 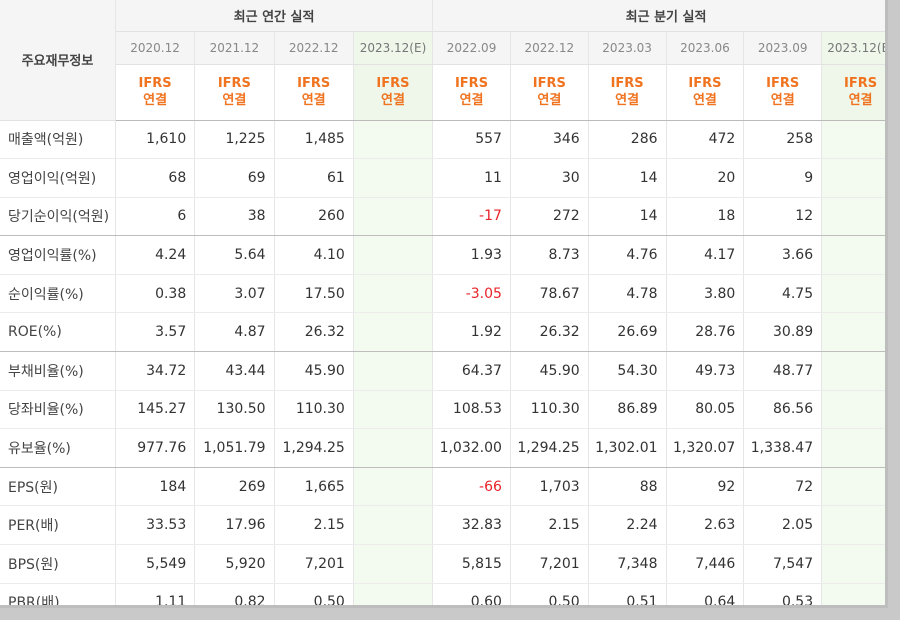 What do you see at coordinates (783, 217) in the screenshot?
I see `quarterly-value-cell: 12` at bounding box center [783, 217].